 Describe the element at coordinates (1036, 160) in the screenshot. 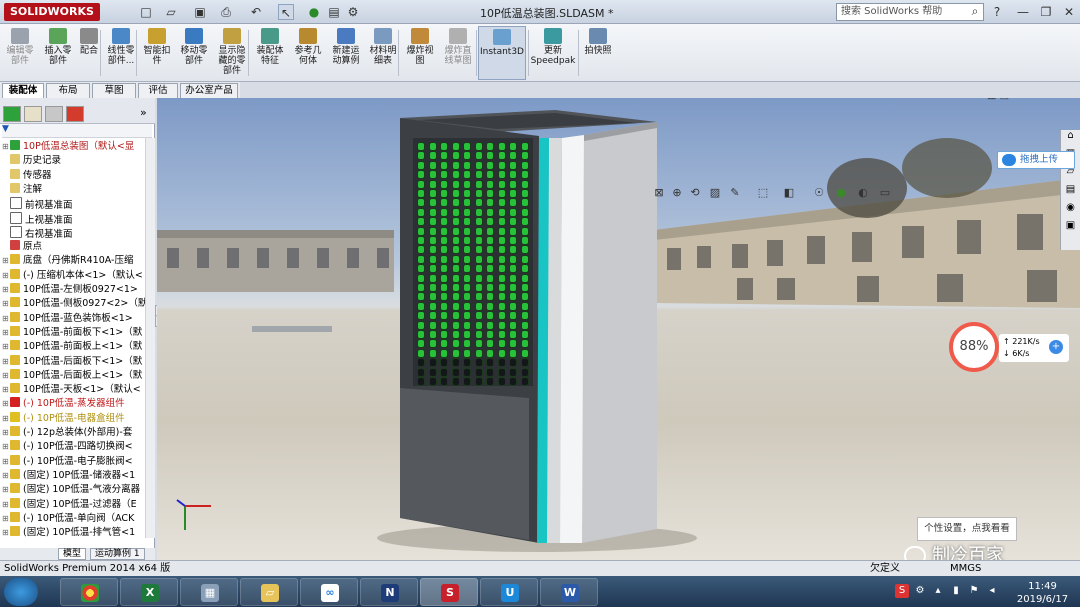

I see `cloud-upload-badge: 拖拽上传` at that location.